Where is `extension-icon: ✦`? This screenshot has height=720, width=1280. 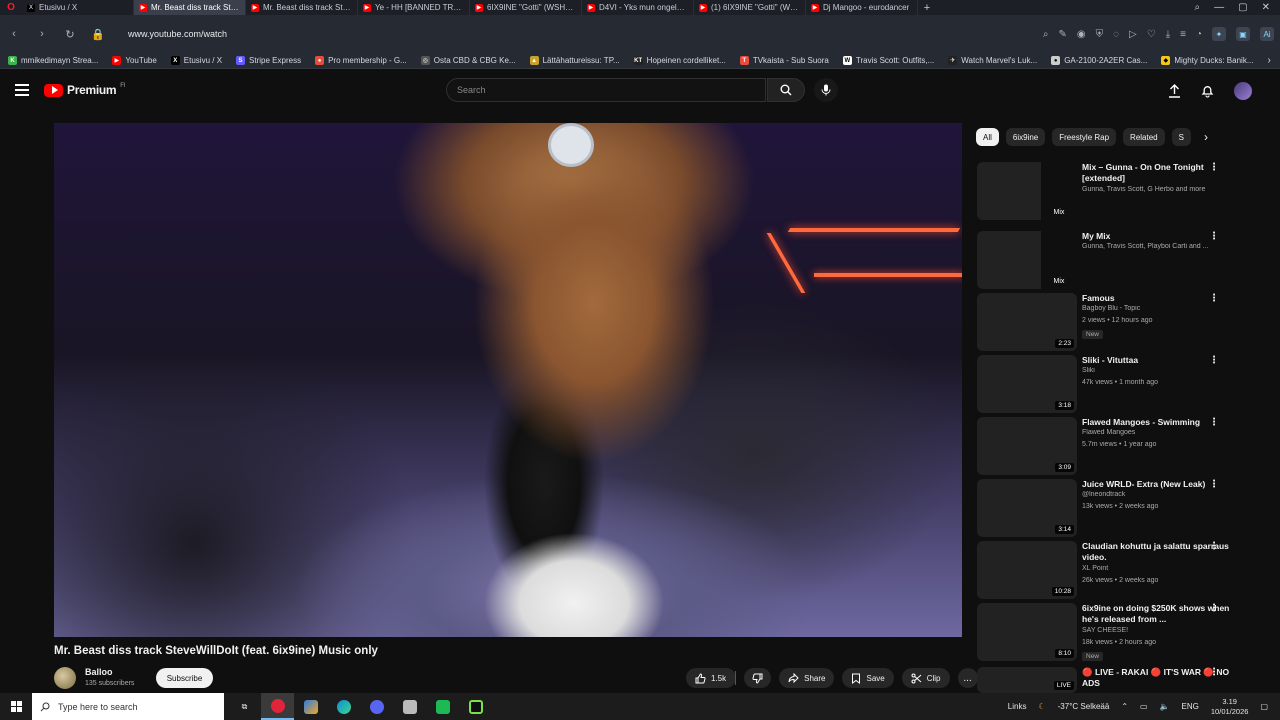 extension-icon: ✦ is located at coordinates (1219, 34).